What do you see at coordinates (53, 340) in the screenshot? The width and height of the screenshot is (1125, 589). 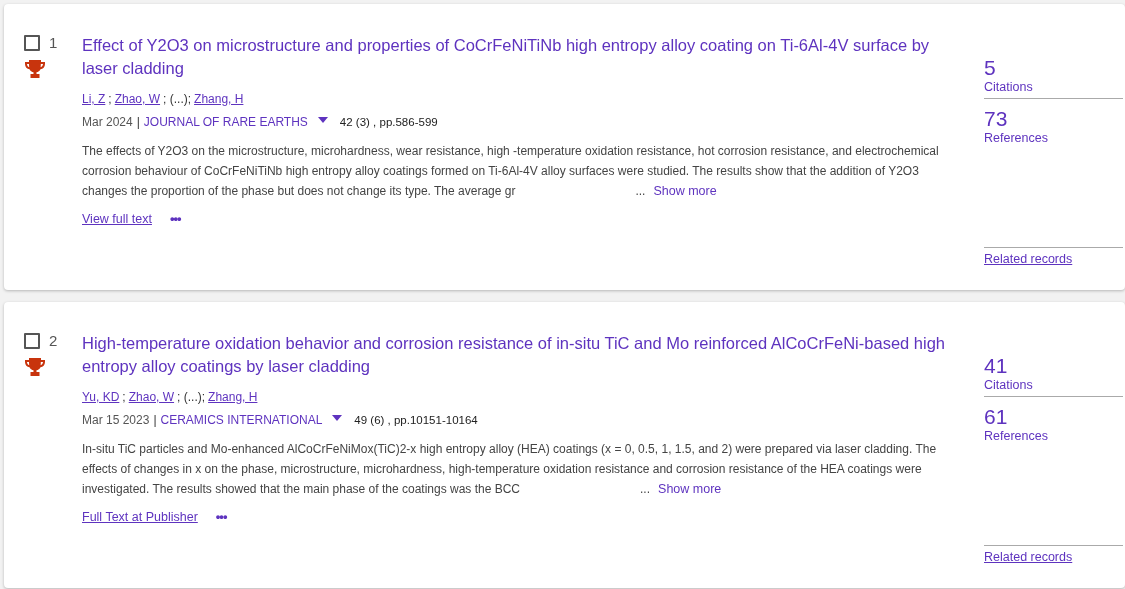 I see `record-number: 2` at bounding box center [53, 340].